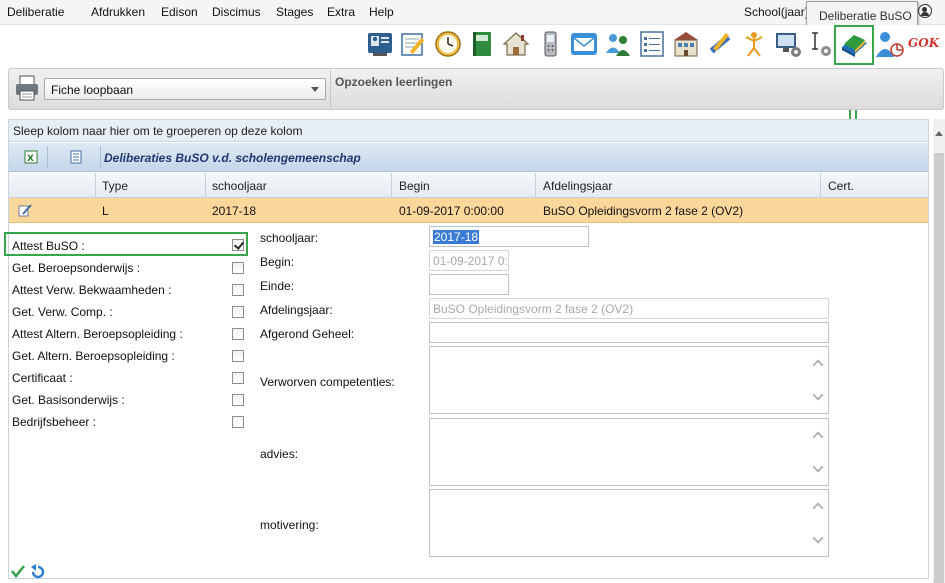 The height and width of the screenshot is (583, 945). I want to click on chevron-down-icon, so click(315, 89).